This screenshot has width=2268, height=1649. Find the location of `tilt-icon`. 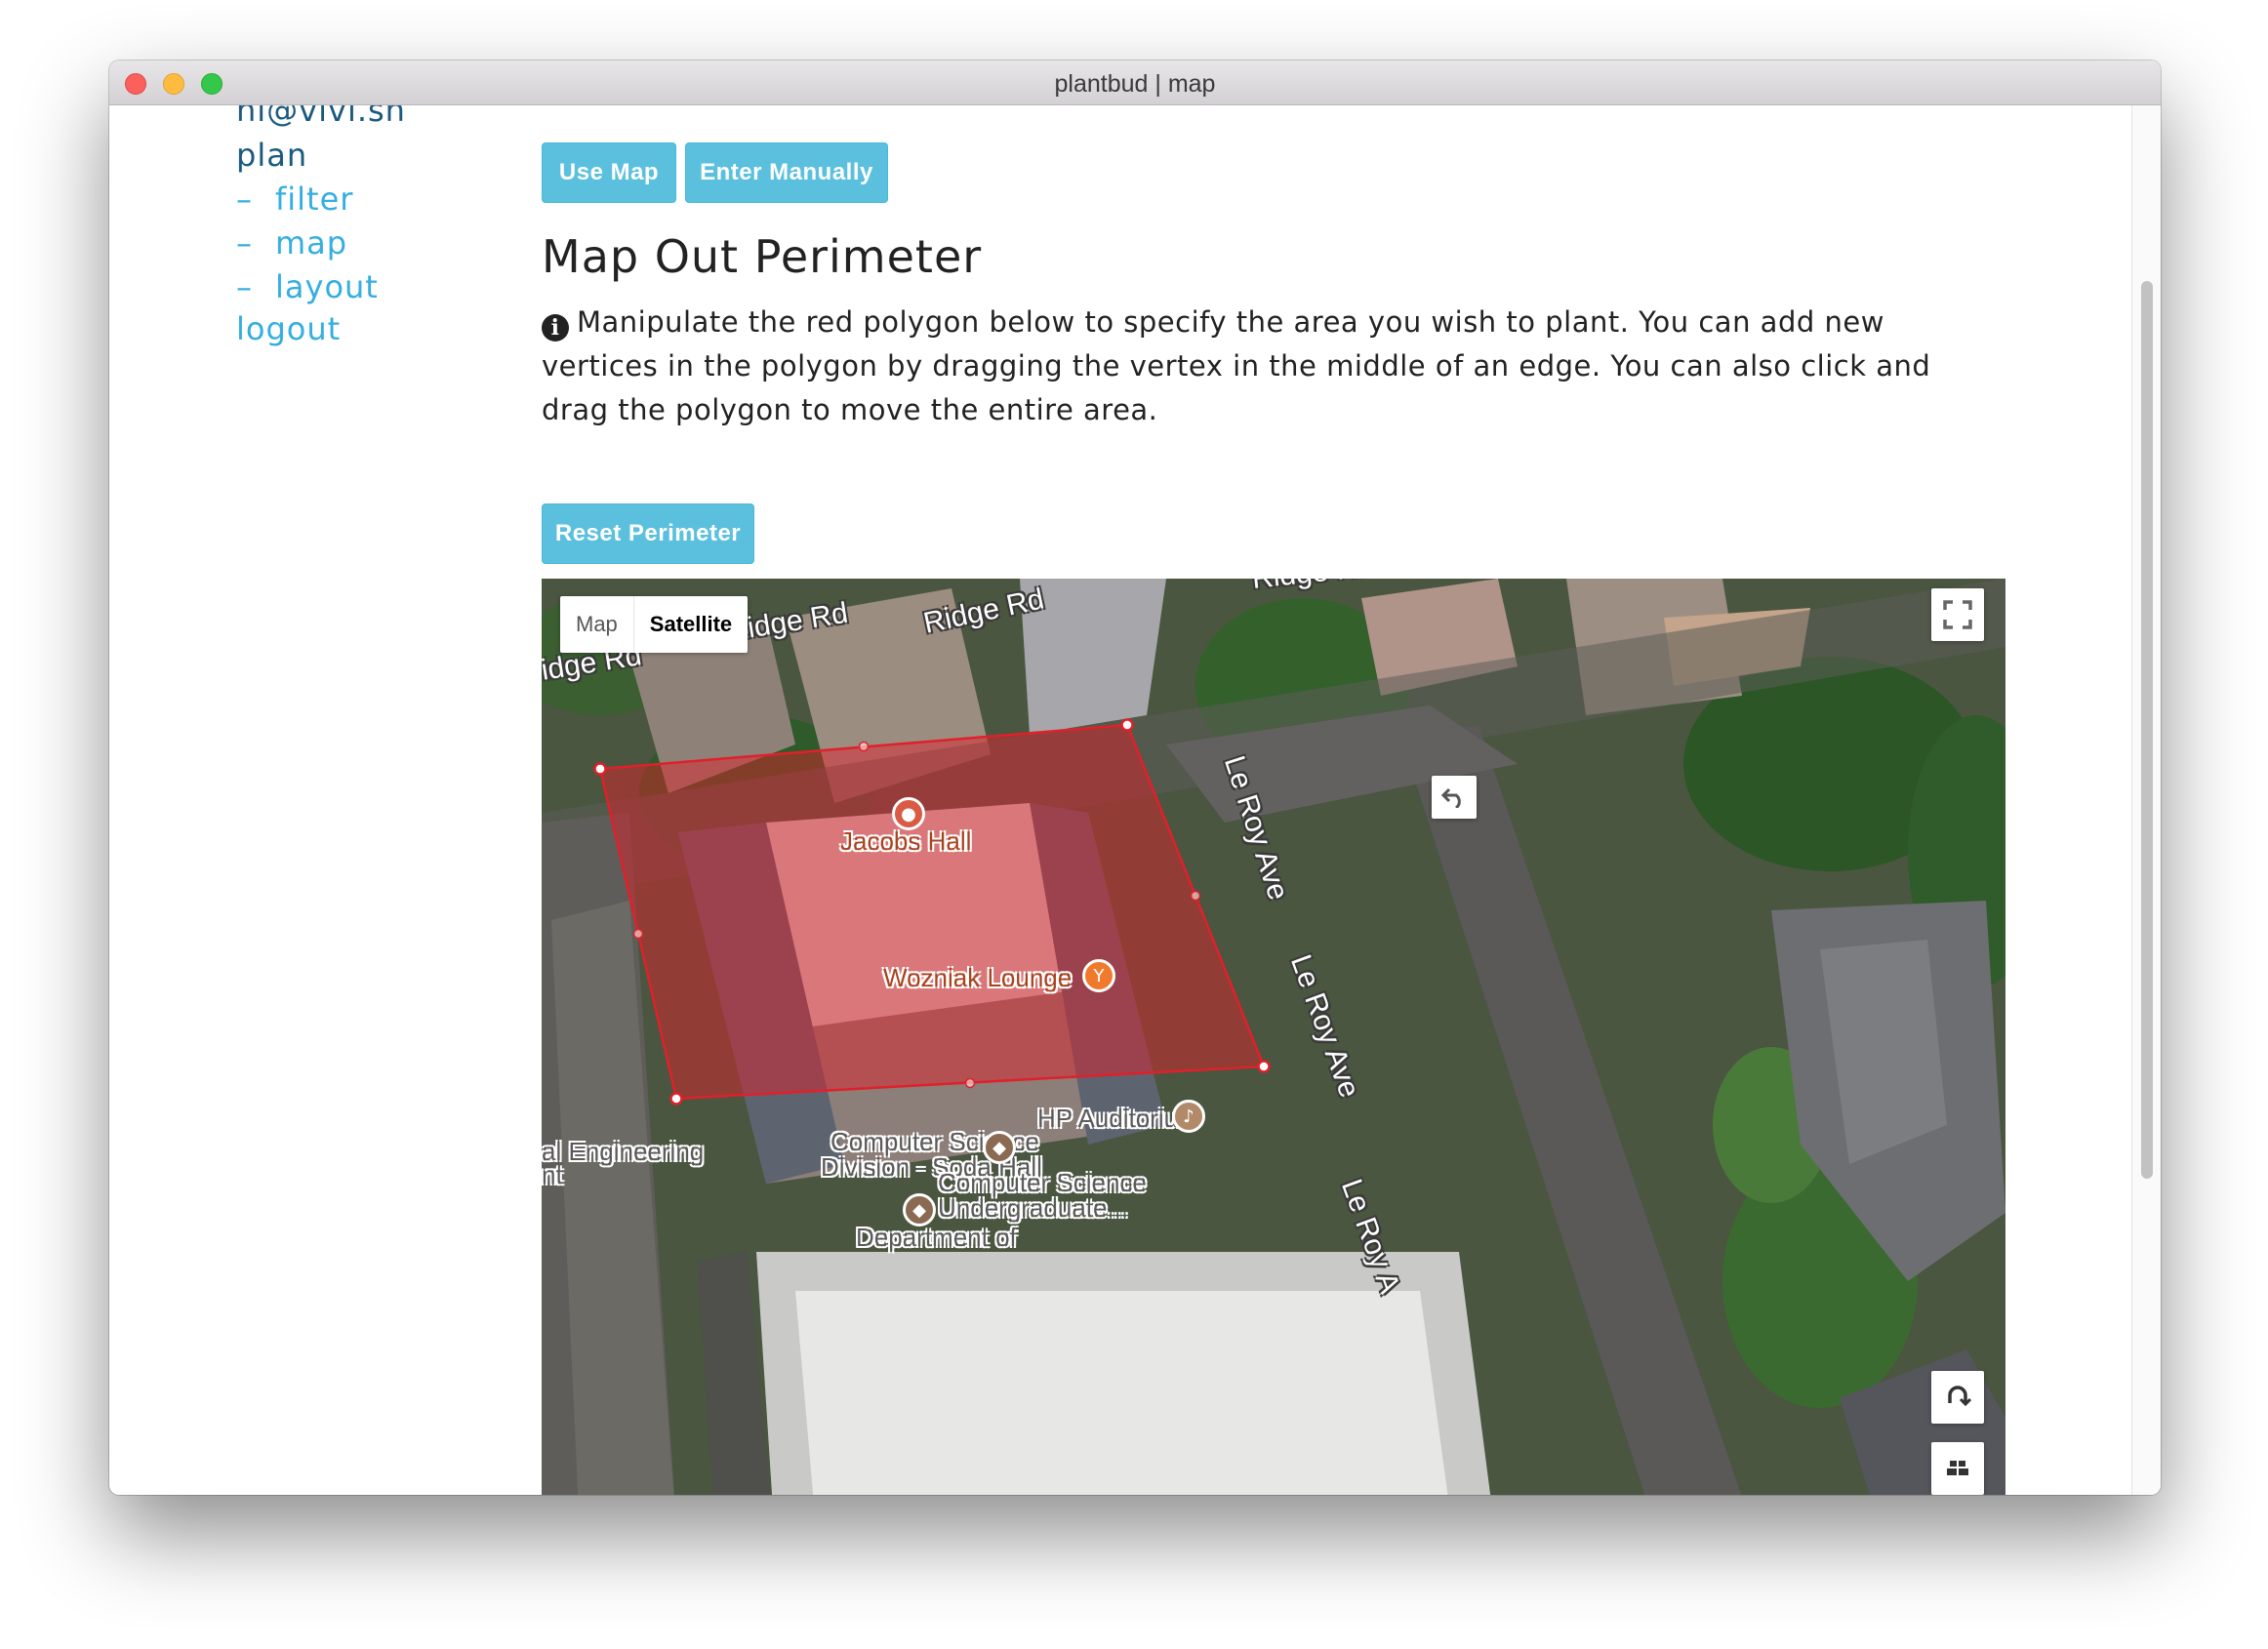

tilt-icon is located at coordinates (1958, 1468).